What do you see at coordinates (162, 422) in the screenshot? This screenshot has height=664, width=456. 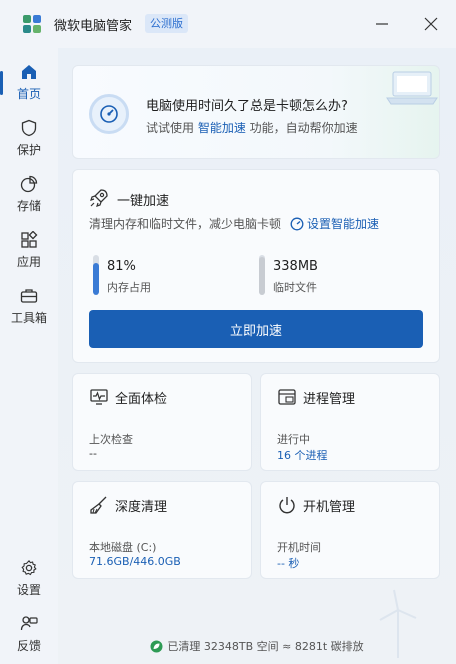 I see `full-checkup-tile: 全面体检 上次检查 --` at bounding box center [162, 422].